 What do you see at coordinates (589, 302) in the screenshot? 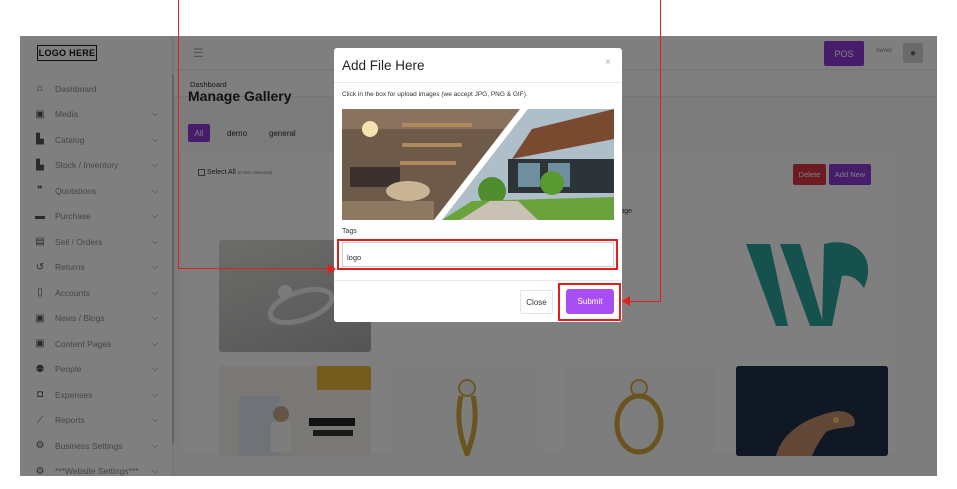
I see `submit-button-highlight` at bounding box center [589, 302].